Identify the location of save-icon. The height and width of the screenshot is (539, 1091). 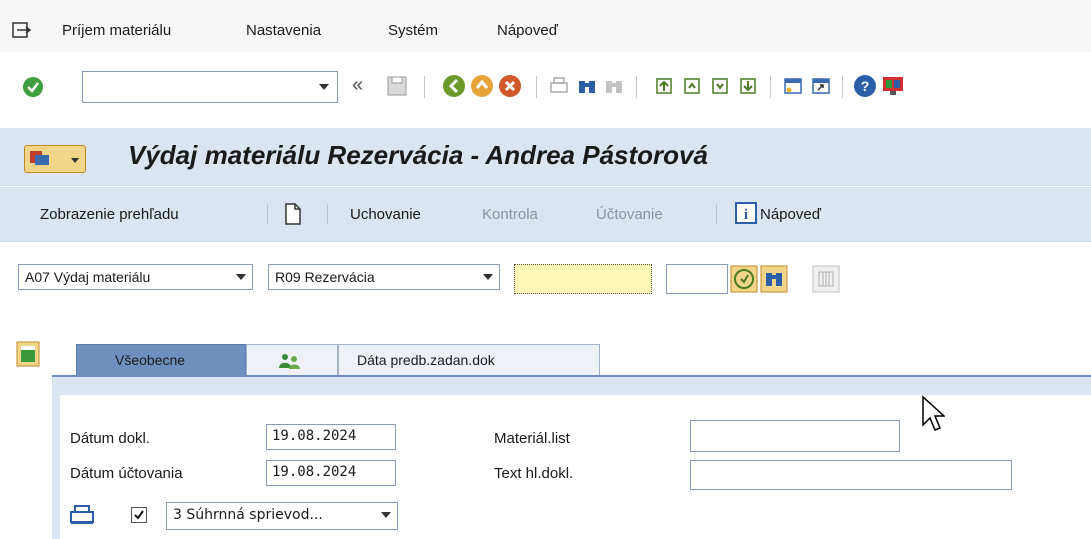
(397, 86).